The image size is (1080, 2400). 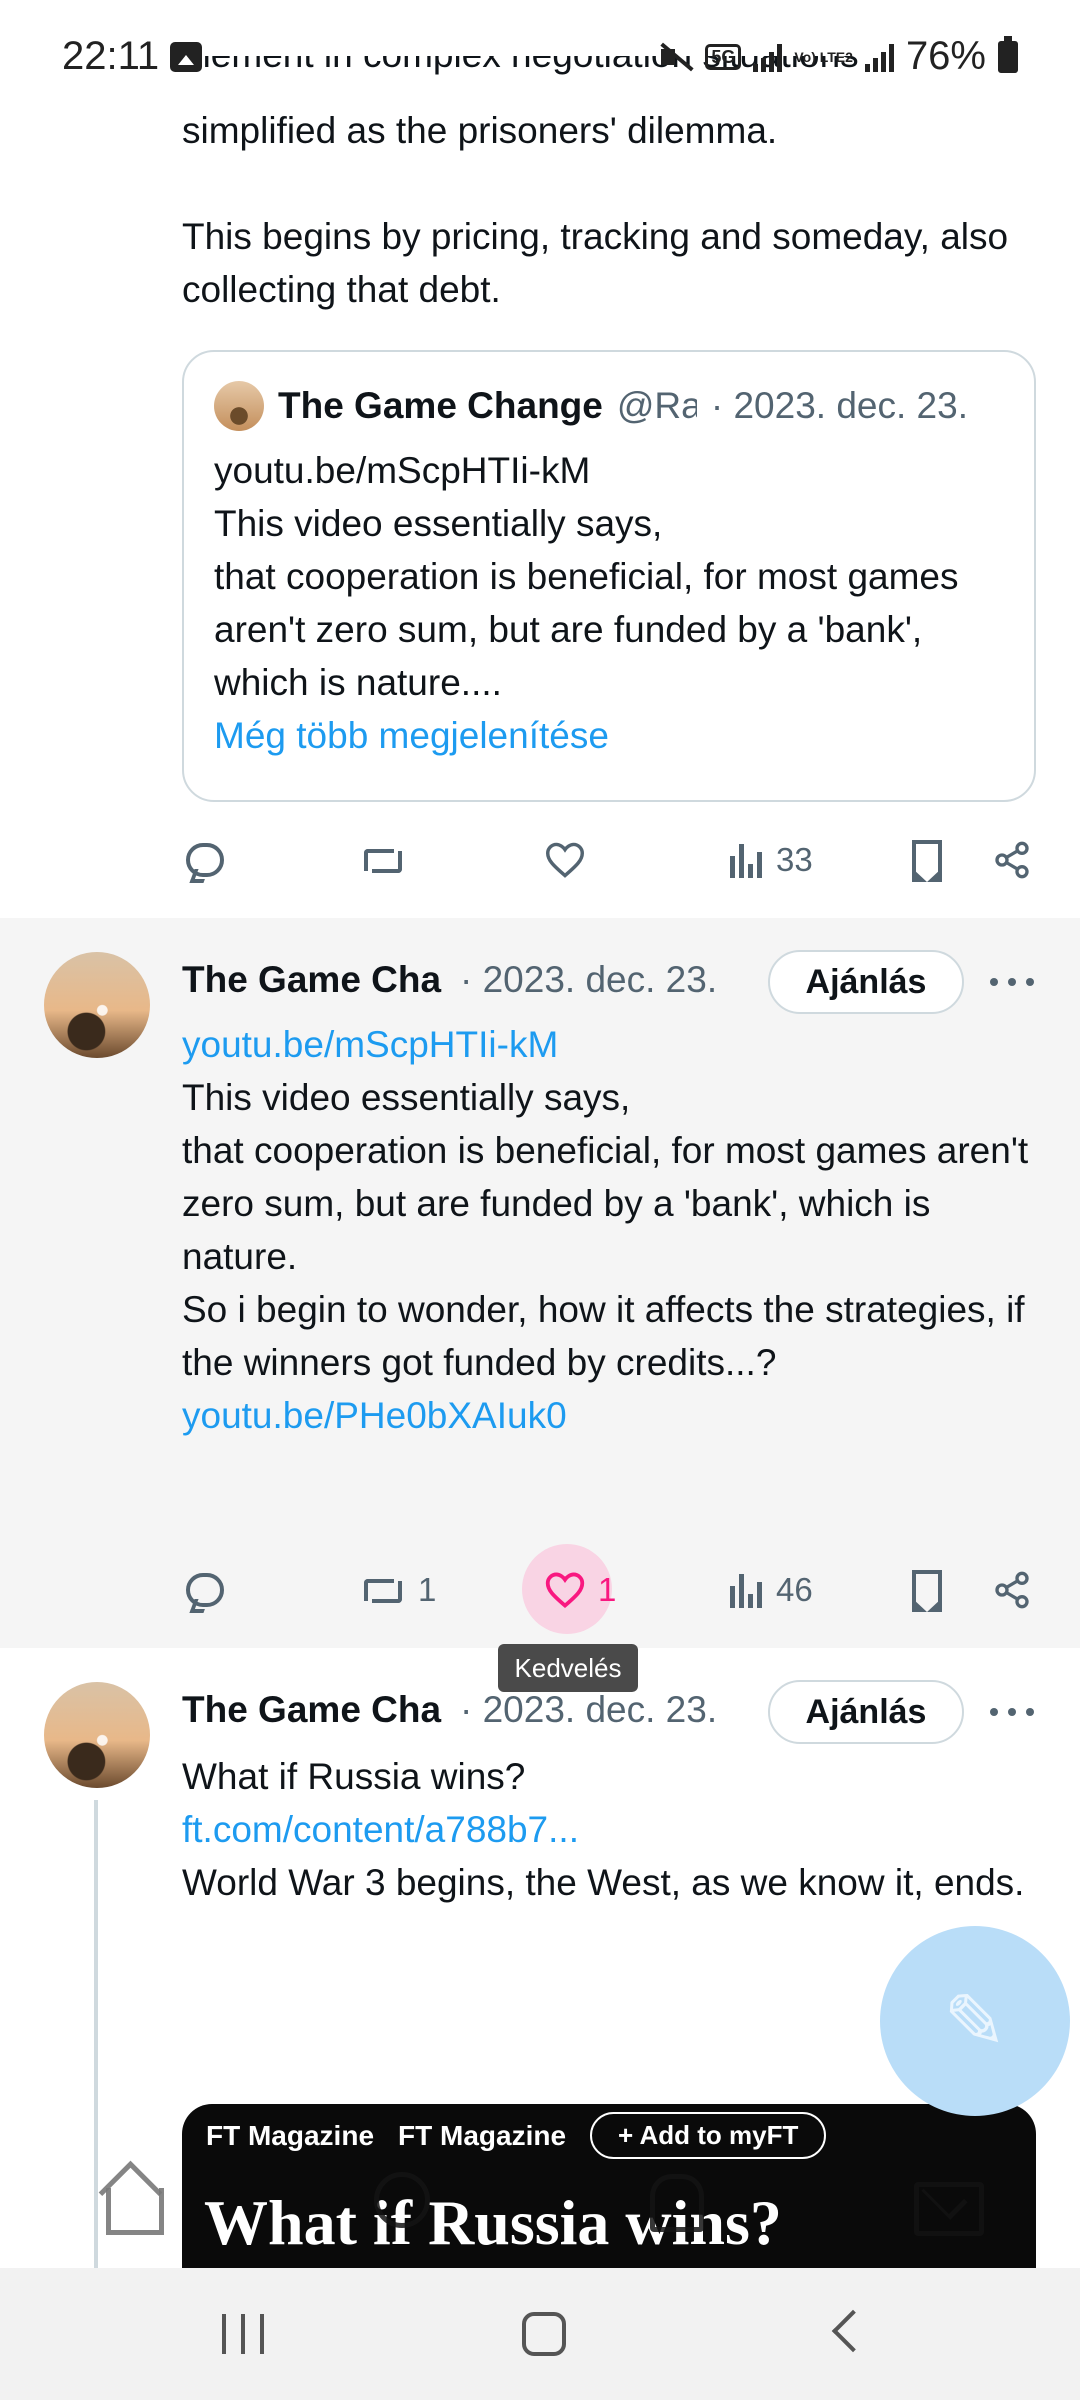 What do you see at coordinates (316, 1710) in the screenshot?
I see `tweet3-author-name: The Game Cha` at bounding box center [316, 1710].